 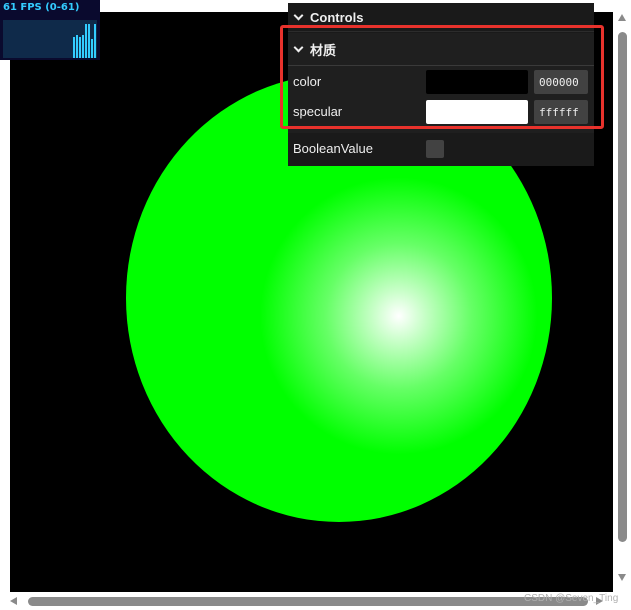 I want to click on fps-readout: 61 FPS (0-61), so click(x=41, y=7).